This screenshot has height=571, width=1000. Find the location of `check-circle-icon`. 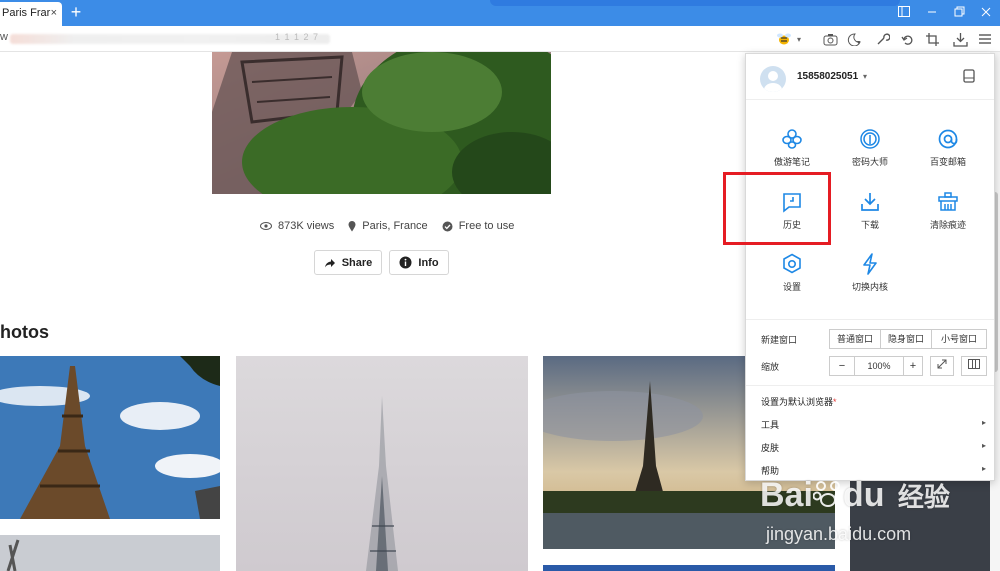

check-circle-icon is located at coordinates (447, 226).